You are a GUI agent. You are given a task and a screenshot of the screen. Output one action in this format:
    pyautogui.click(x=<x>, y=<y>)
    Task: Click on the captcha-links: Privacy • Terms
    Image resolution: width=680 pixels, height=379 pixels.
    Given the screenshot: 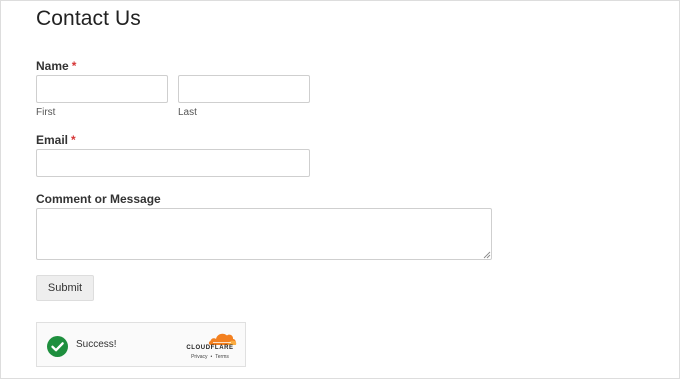 What is the action you would take?
    pyautogui.click(x=210, y=357)
    